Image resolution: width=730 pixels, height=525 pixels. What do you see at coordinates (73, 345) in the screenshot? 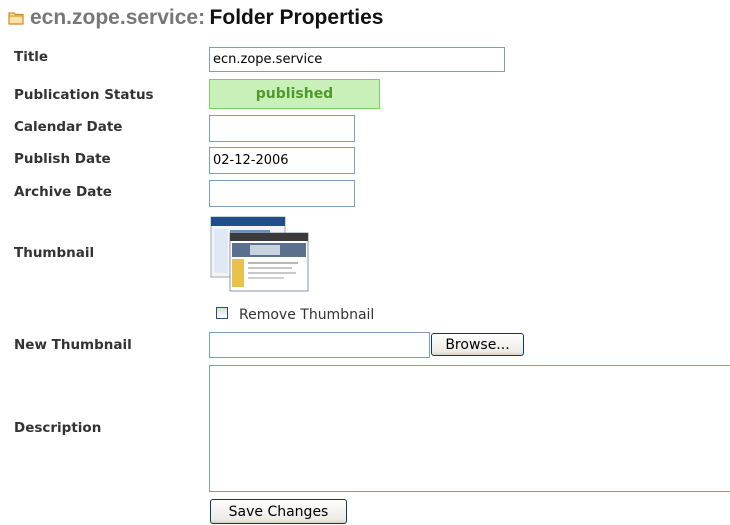
I see `new-thumbnail-label: New Thumbnail` at bounding box center [73, 345].